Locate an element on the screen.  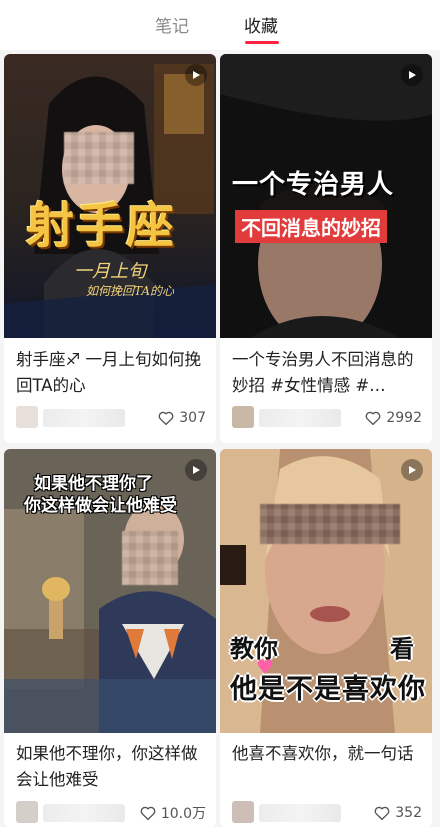
like-count: 352 is located at coordinates (408, 813).